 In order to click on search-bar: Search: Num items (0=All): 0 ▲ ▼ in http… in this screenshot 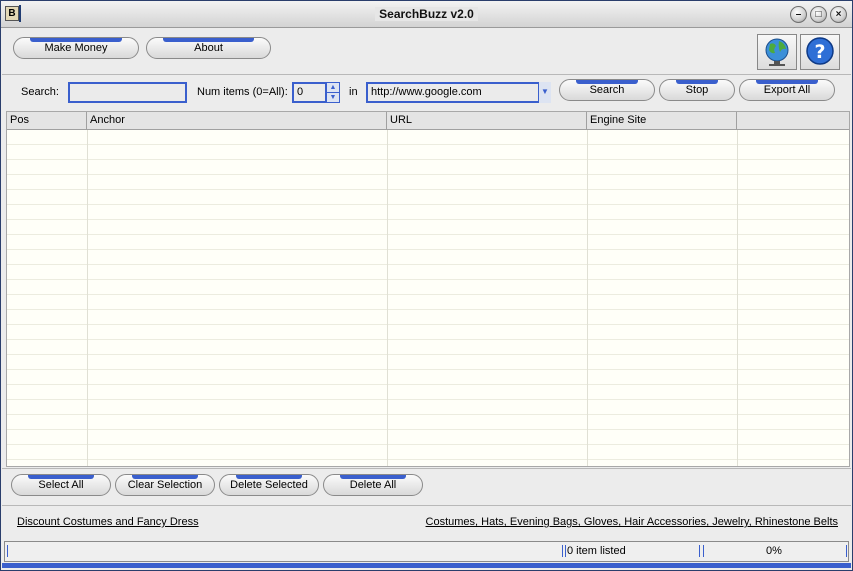, I will do `click(426, 92)`.